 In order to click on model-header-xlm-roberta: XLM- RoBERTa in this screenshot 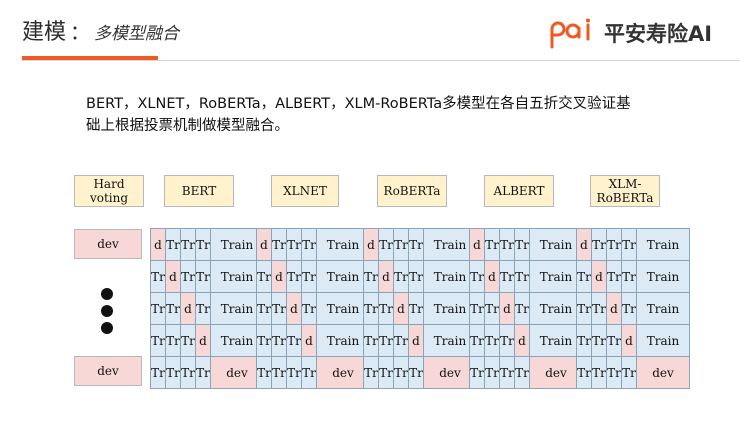, I will do `click(625, 191)`.